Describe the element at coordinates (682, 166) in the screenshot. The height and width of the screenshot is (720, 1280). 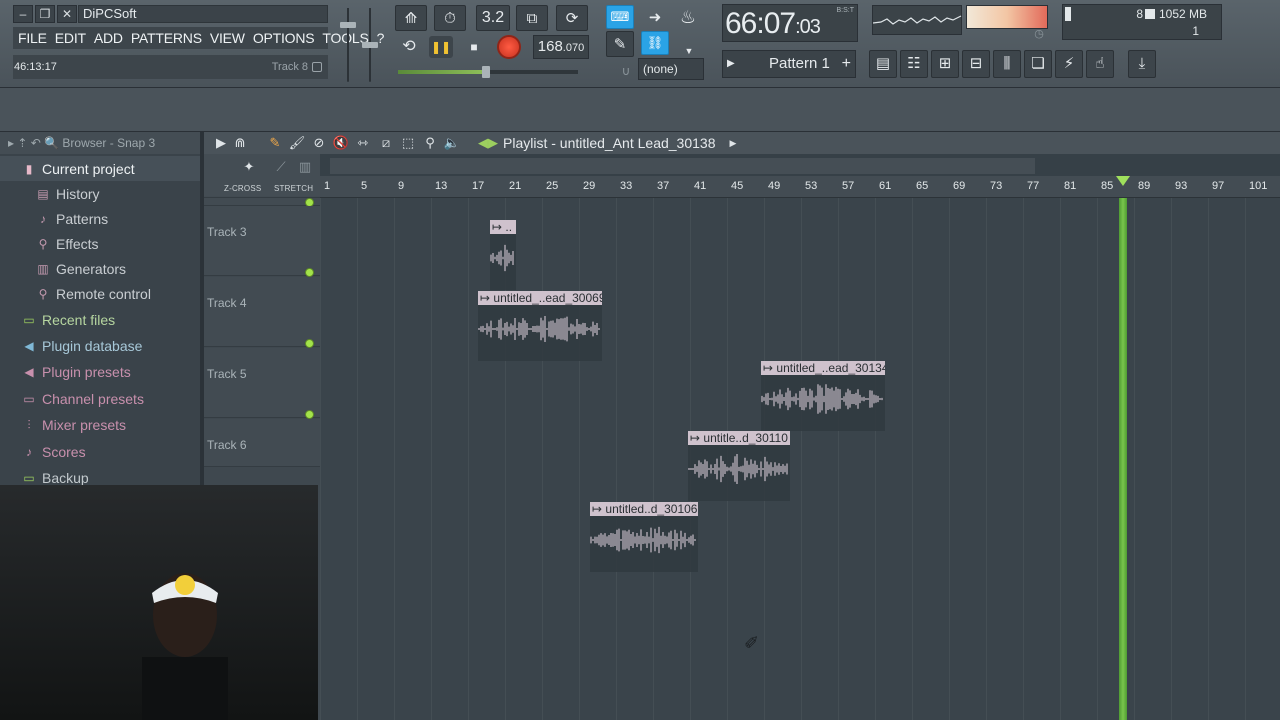
I see `horizontal-scrollbar` at that location.